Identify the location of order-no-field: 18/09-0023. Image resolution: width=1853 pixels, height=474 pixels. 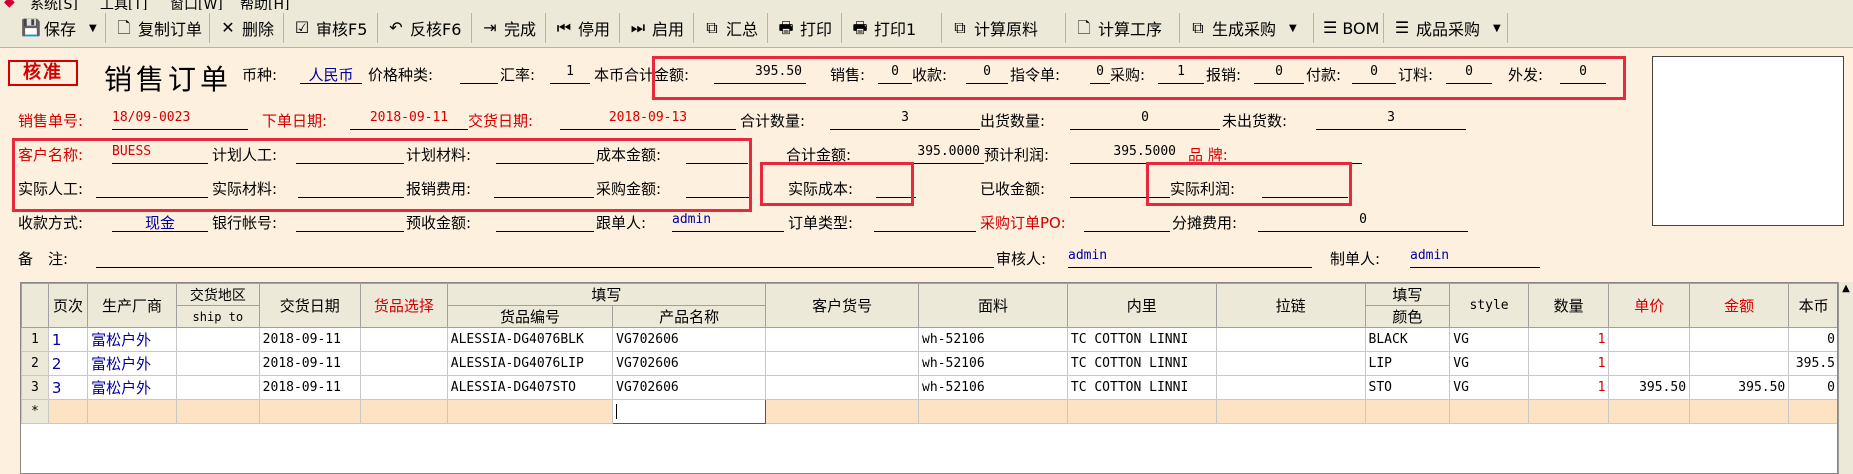
(180, 120).